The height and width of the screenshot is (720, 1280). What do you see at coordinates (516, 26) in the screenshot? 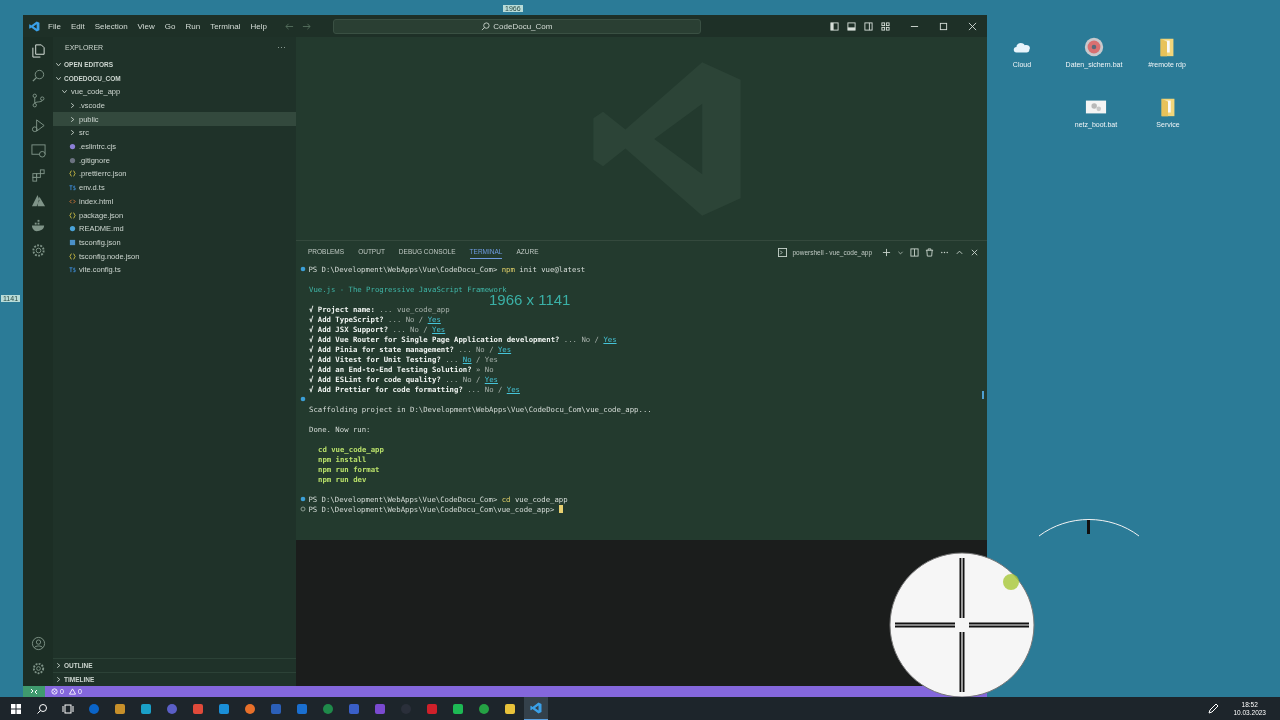
I see `command-center: CodeDocu_Com` at bounding box center [516, 26].